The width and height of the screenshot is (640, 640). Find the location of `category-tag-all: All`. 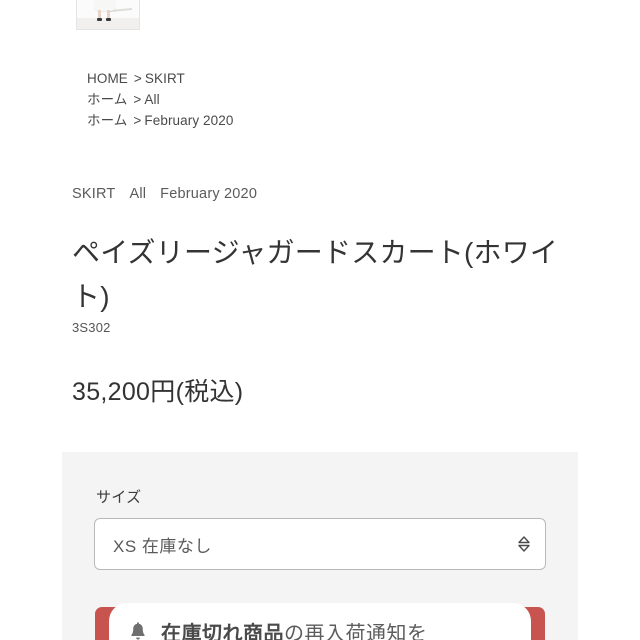

category-tag-all: All is located at coordinates (137, 194).